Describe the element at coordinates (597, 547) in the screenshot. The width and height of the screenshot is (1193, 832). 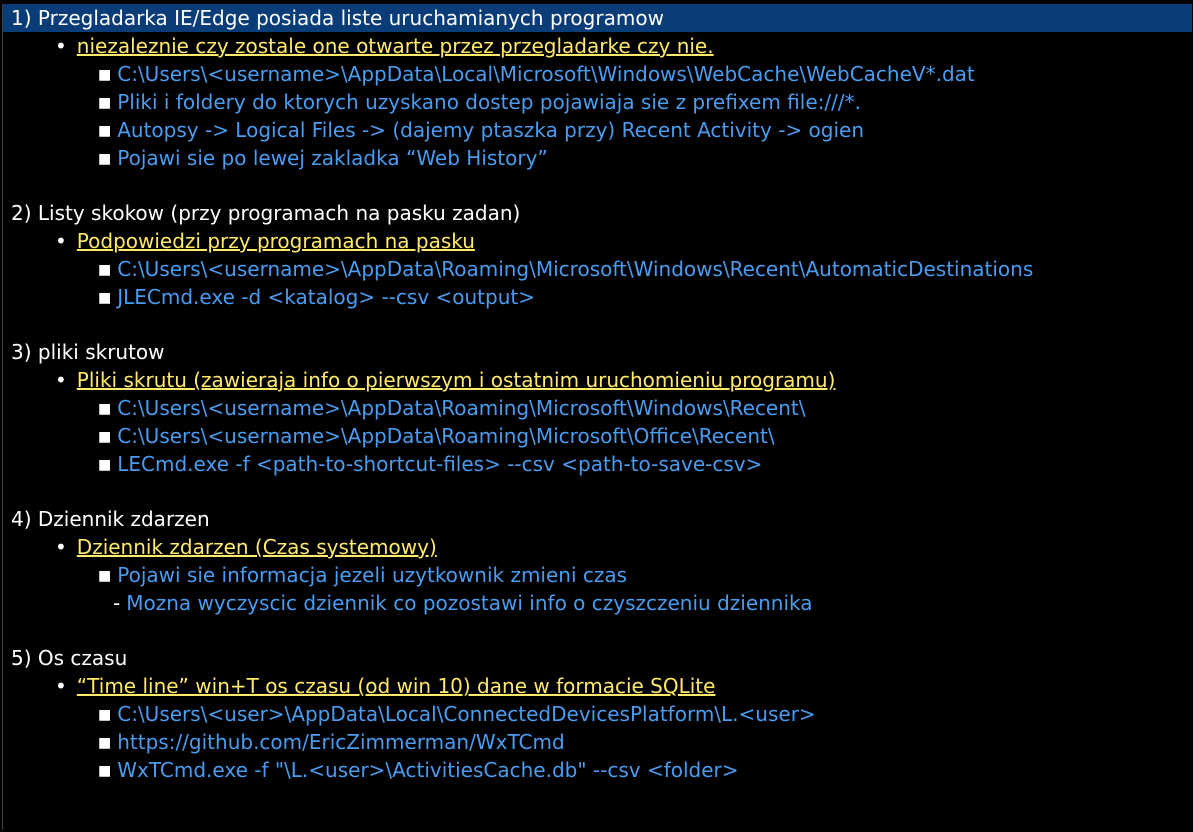
I see `bullet-line: • Dziennik zdarzen (Czas systemowy)` at that location.